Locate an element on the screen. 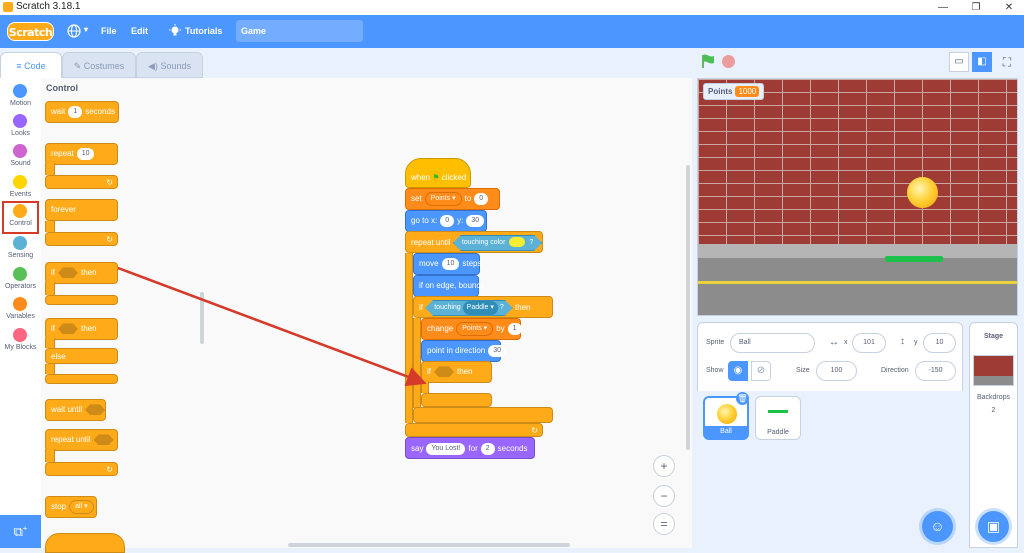 This screenshot has width=1024, height=553. sprite-name-input: Ball is located at coordinates (772, 343).